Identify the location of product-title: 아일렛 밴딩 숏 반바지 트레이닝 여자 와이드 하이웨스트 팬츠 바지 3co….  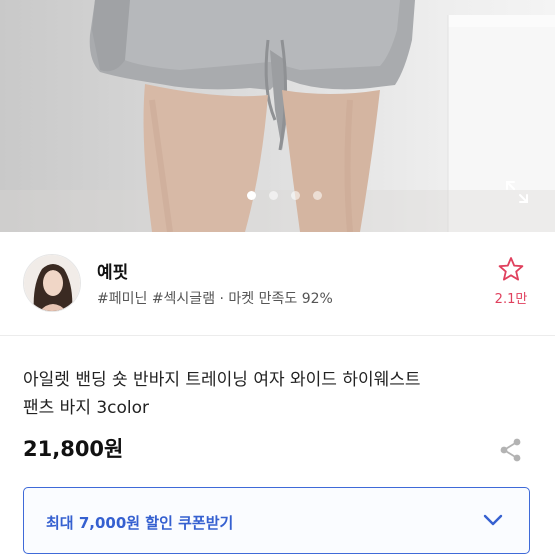
(278, 394).